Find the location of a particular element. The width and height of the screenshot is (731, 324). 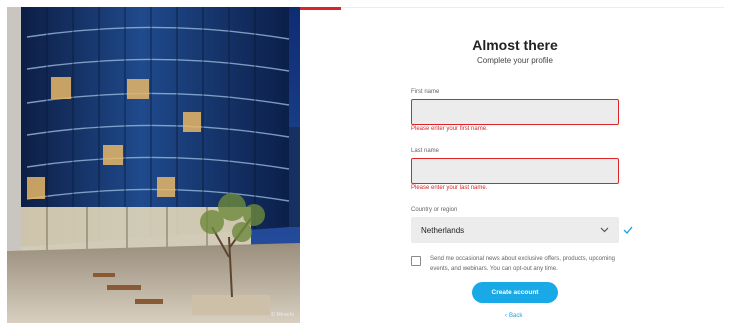

back-link-label: Back is located at coordinates (516, 316).